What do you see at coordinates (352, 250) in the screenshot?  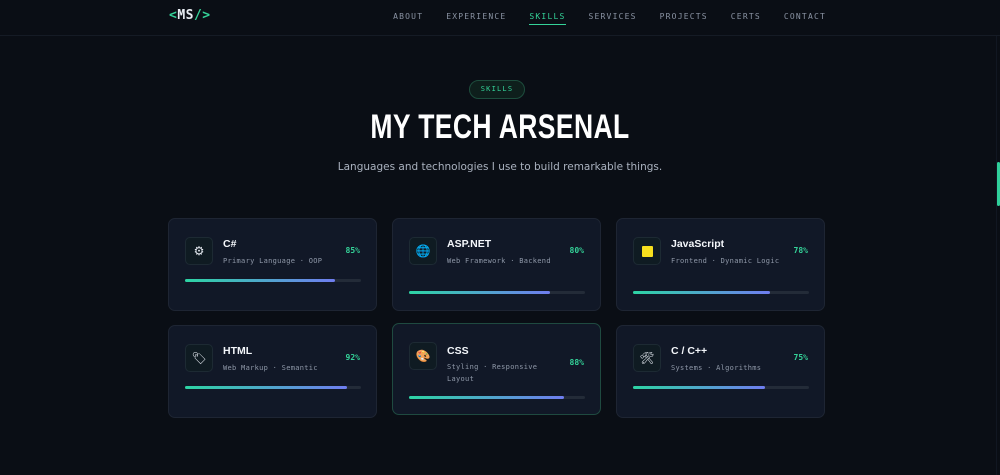 I see `skill-percent: 85%` at bounding box center [352, 250].